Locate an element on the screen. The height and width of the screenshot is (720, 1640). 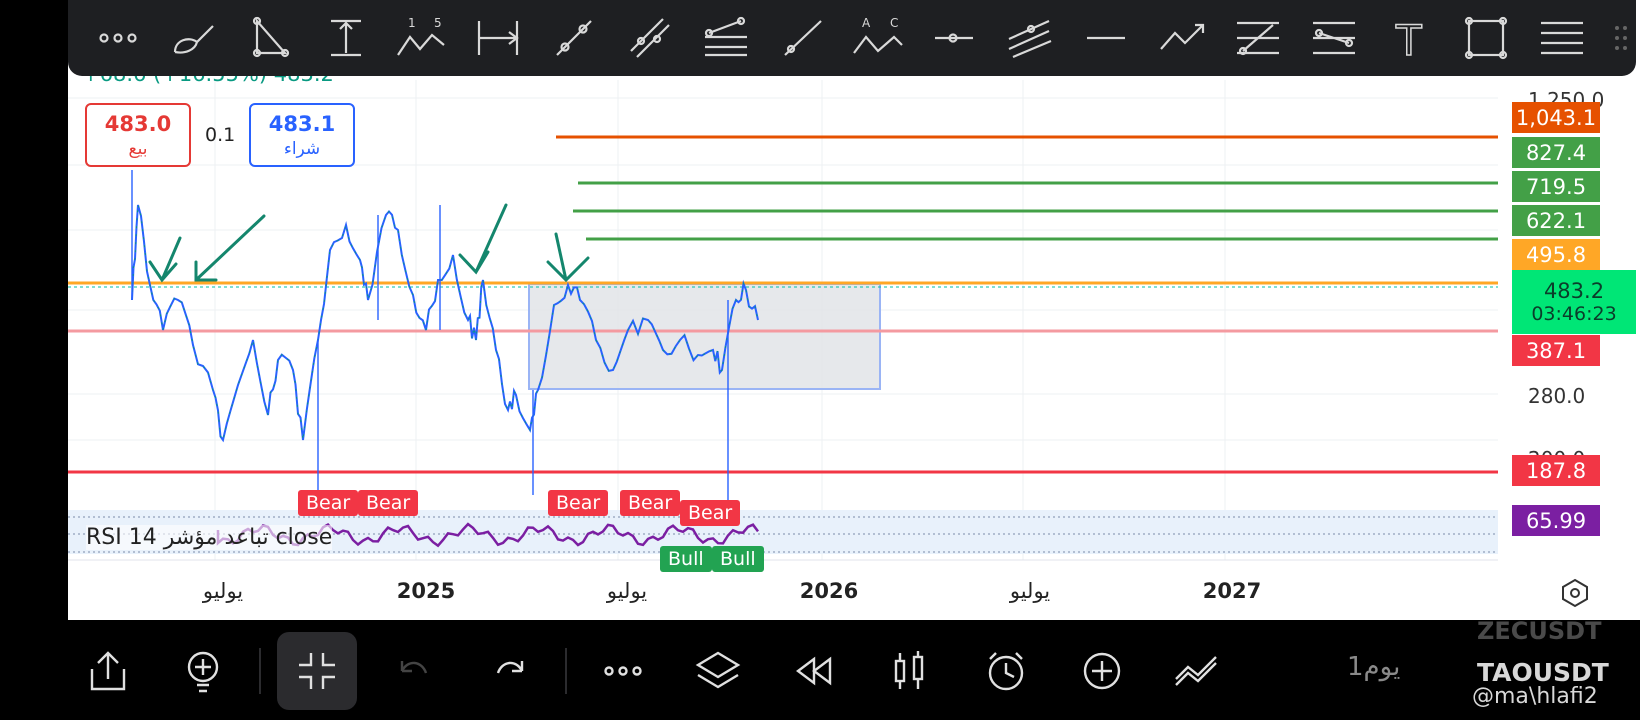
menu-lines-icon is located at coordinates (1562, 38).